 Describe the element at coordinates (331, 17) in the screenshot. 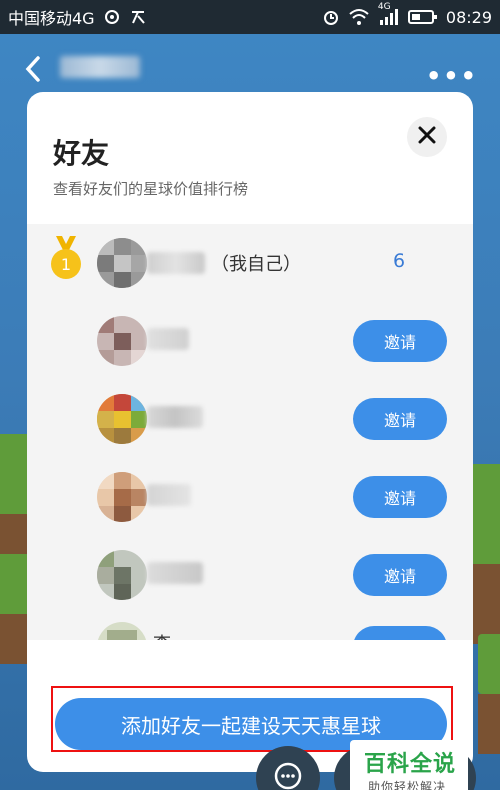

I see `alarm-icon` at that location.